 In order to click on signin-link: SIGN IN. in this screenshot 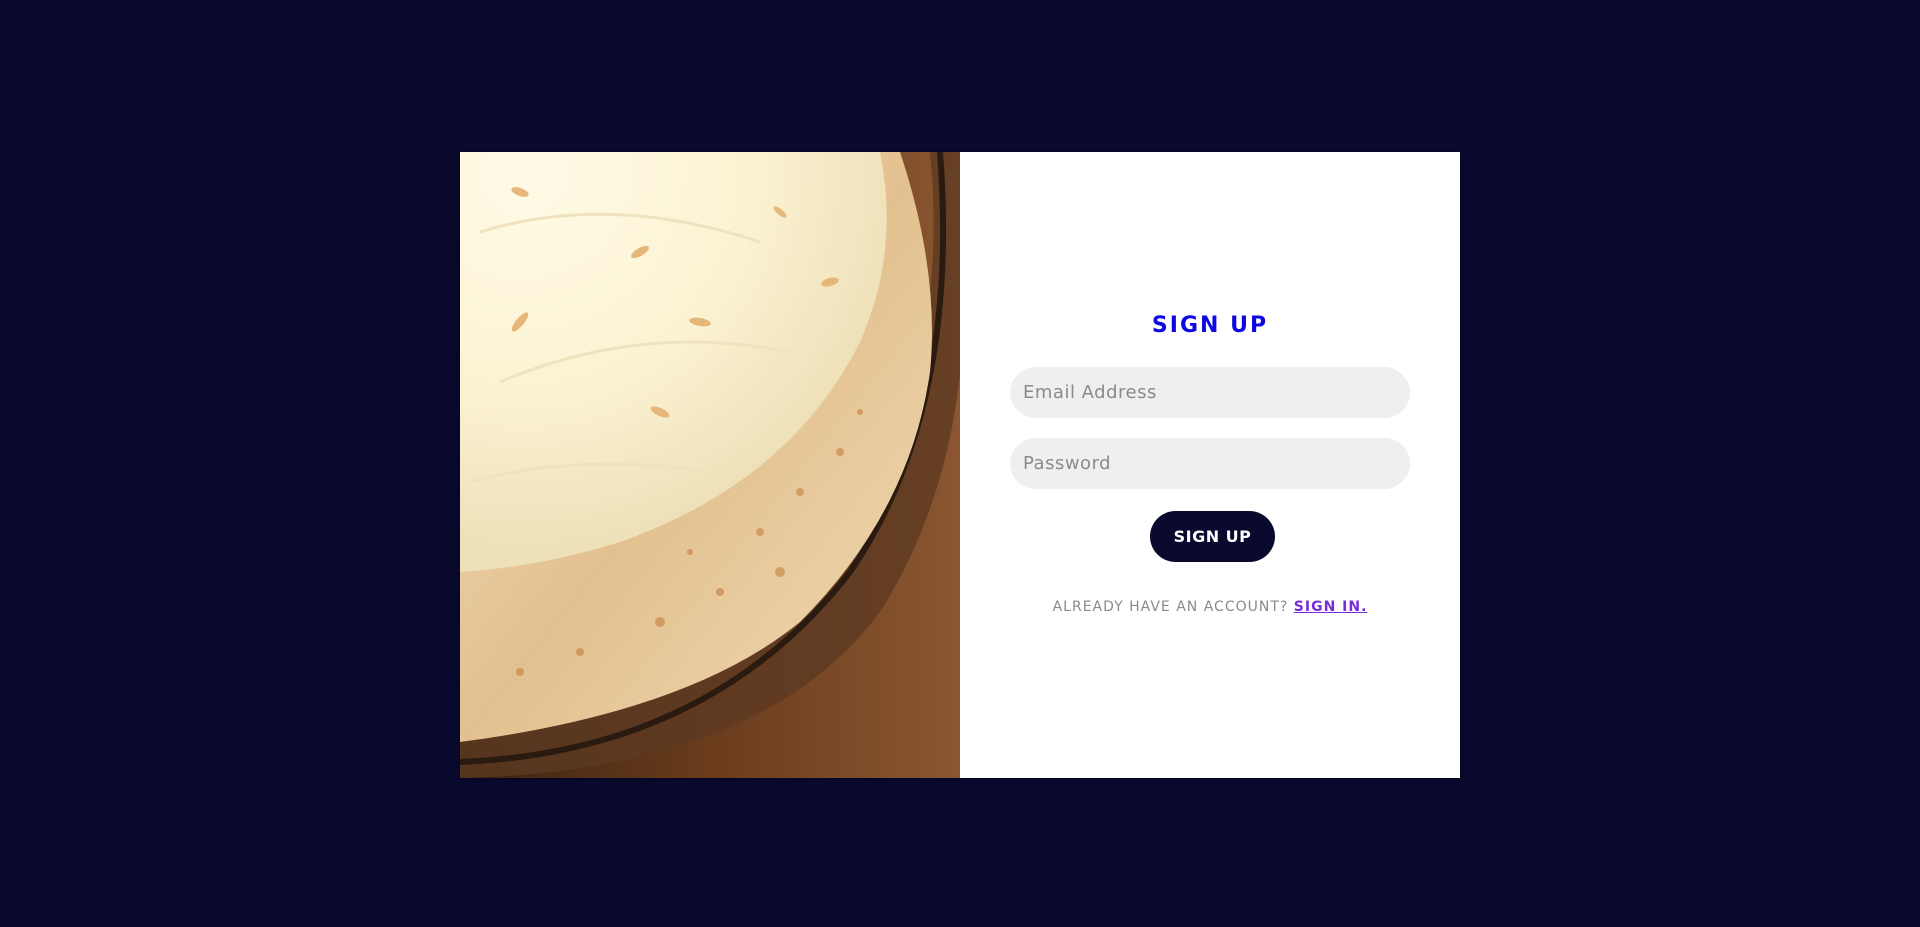, I will do `click(1331, 607)`.